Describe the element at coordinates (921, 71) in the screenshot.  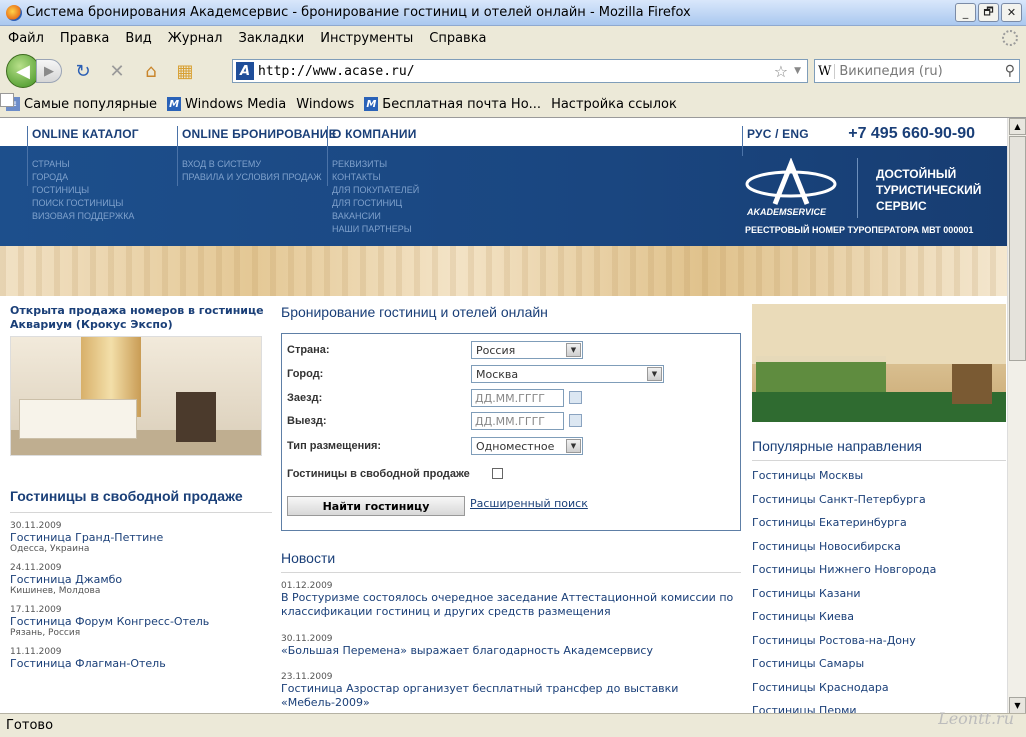
I see `search-input: Википедия (ru)` at that location.